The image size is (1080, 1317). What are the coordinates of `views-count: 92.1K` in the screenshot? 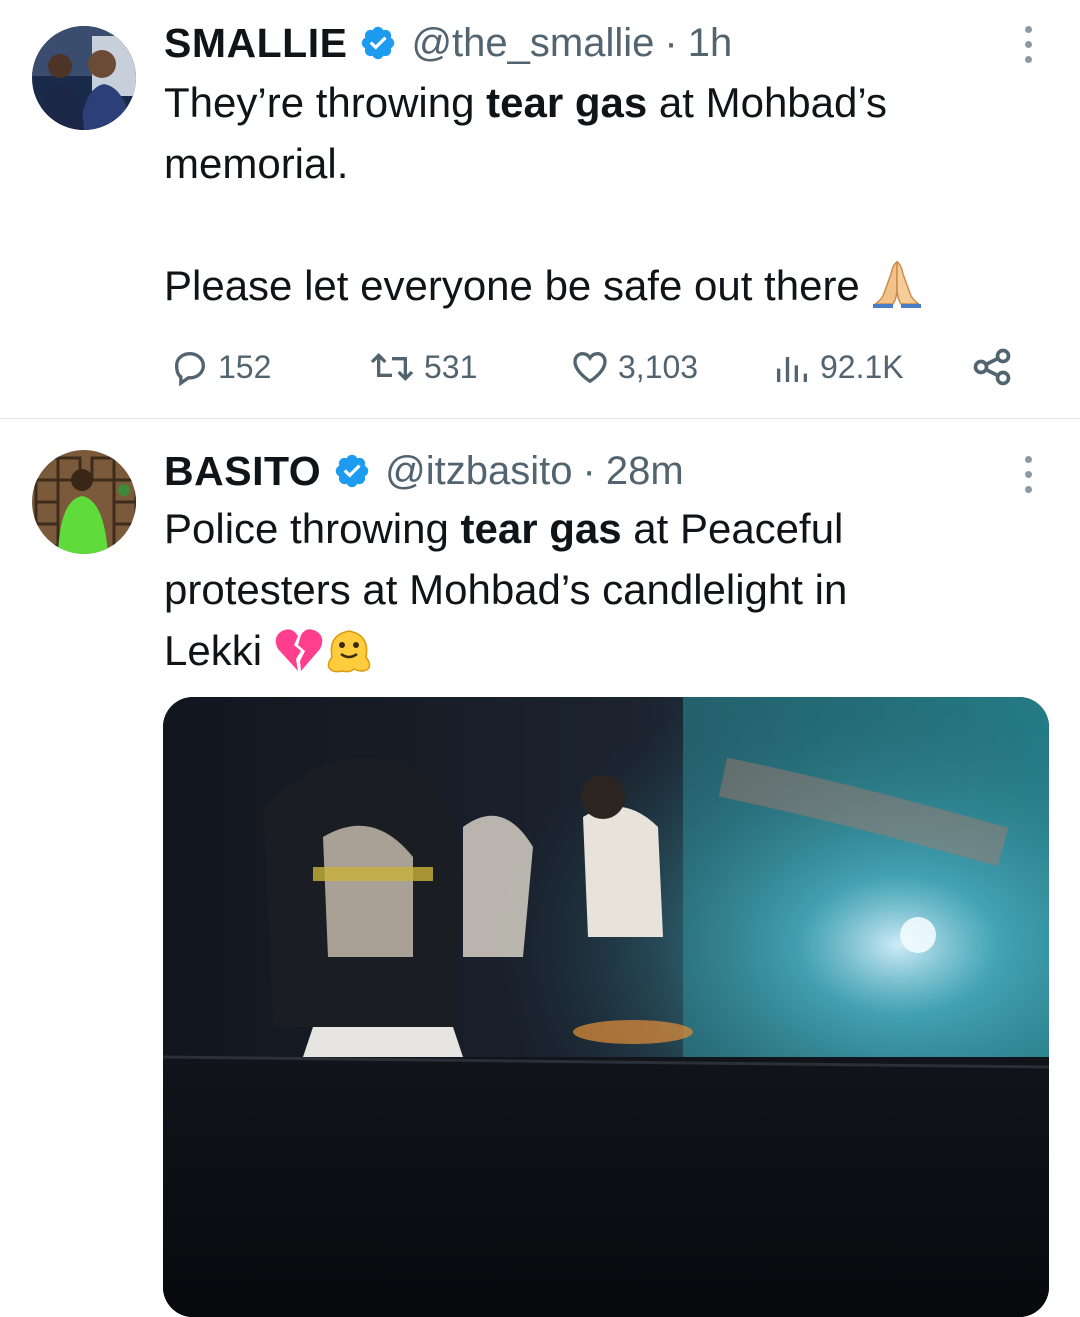 It's located at (862, 366).